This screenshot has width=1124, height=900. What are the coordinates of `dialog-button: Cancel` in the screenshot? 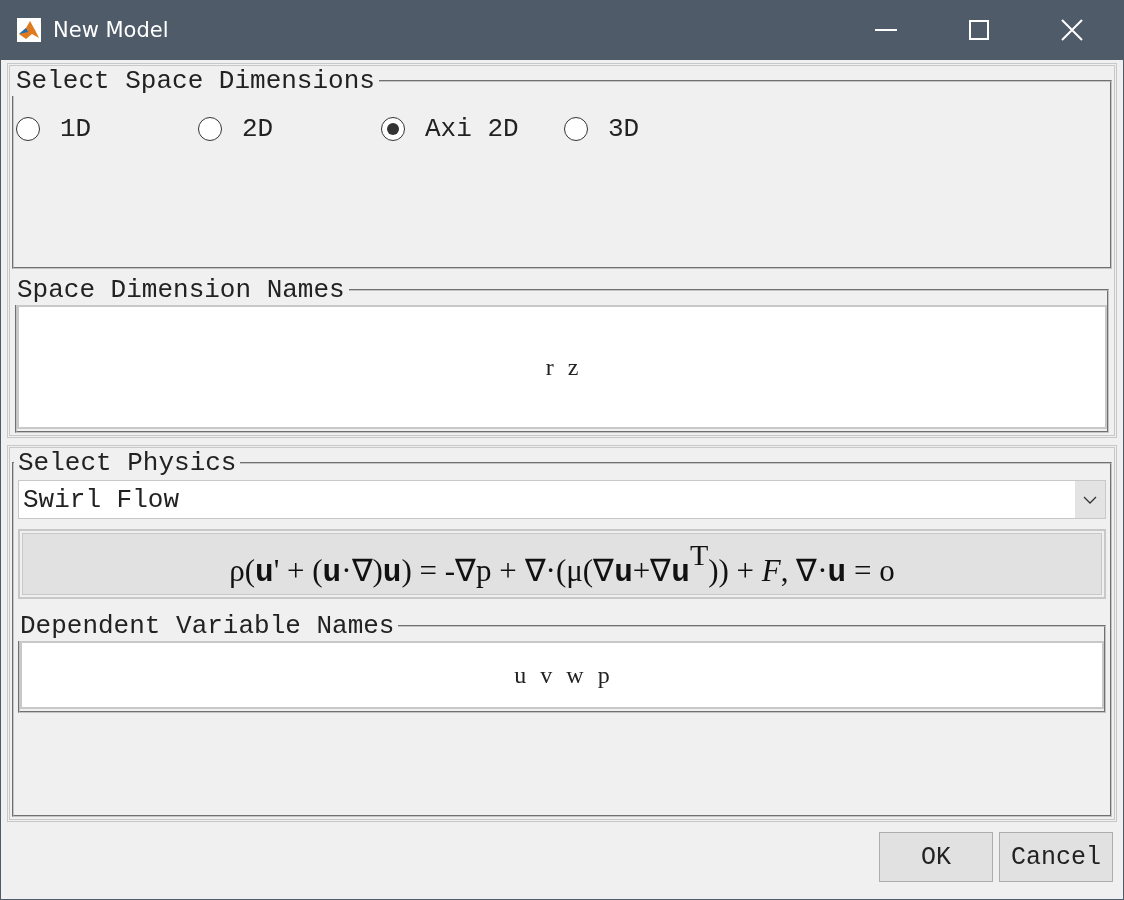 It's located at (1056, 857).